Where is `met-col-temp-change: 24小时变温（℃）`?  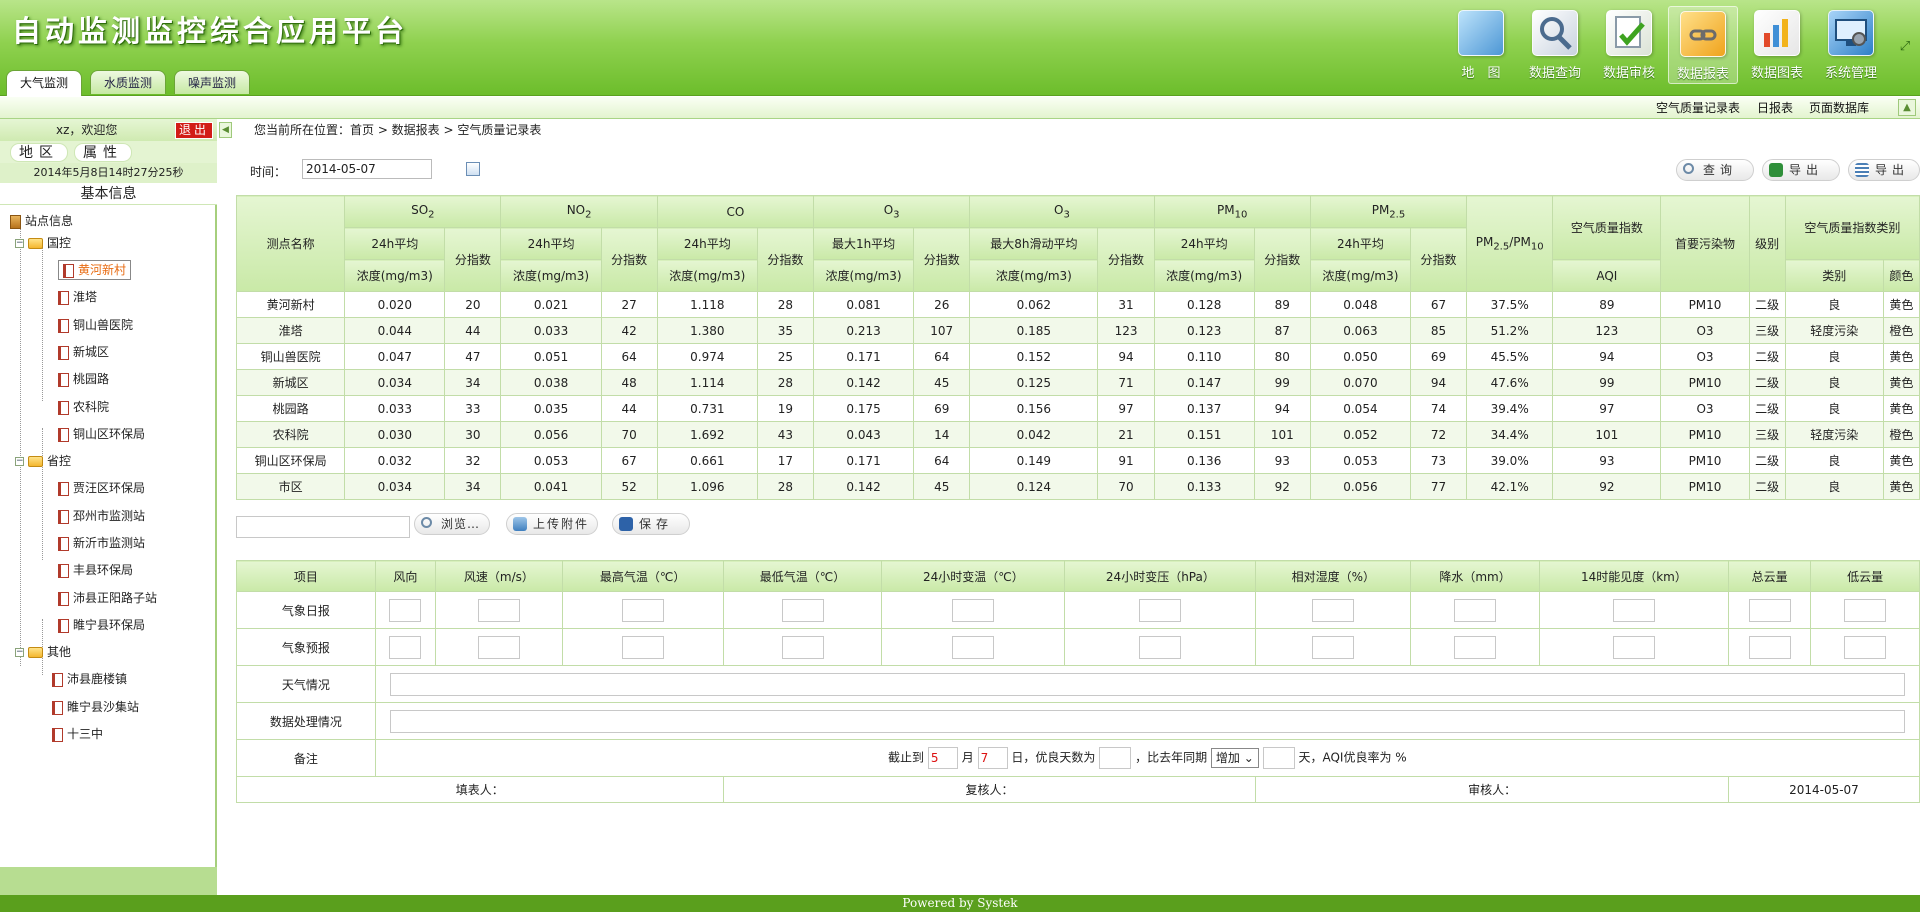
met-col-temp-change: 24小时变温（℃） is located at coordinates (973, 576).